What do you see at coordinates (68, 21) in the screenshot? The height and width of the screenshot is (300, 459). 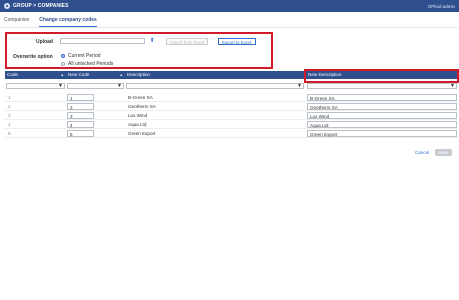 I see `tab-change-company-codes: Change company codes` at bounding box center [68, 21].